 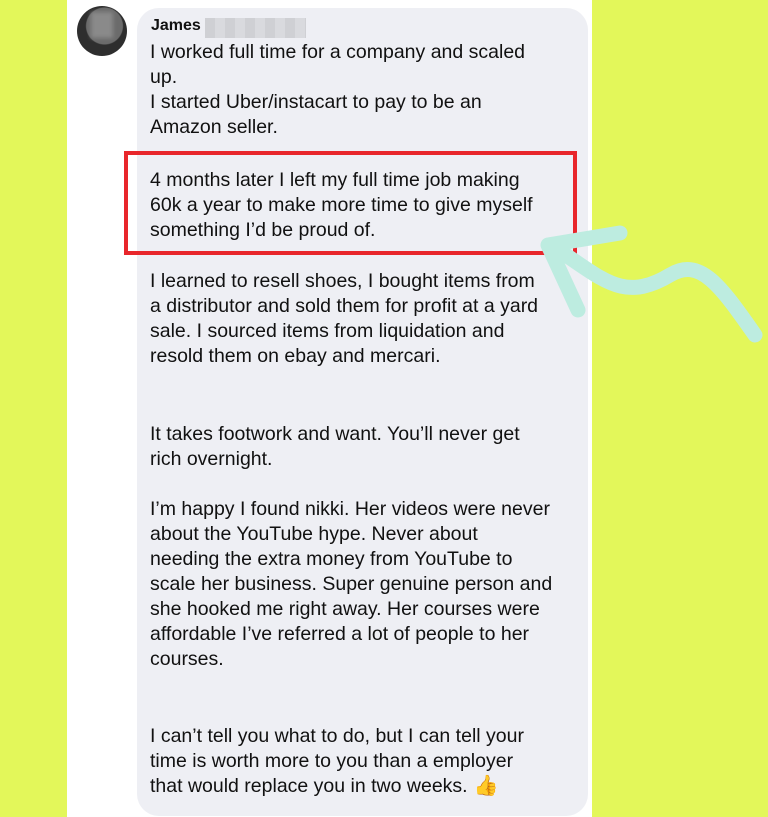 I want to click on redacted-surname, so click(x=255, y=28).